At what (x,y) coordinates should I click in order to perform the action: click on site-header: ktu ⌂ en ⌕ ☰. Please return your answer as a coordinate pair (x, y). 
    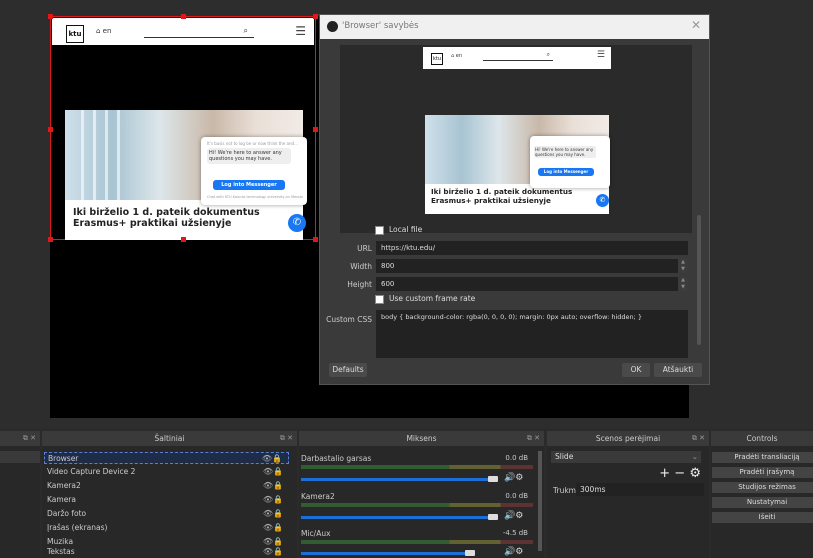
    Looking at the image, I should click on (183, 31).